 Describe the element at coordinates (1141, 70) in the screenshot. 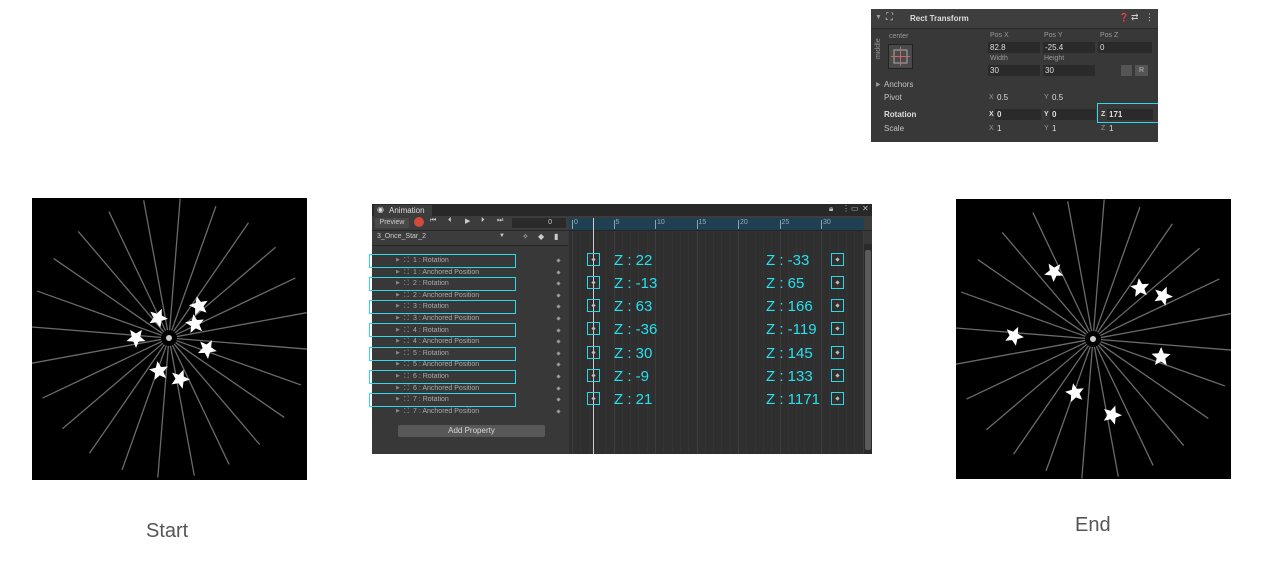

I see `raw-edit-button: R` at that location.